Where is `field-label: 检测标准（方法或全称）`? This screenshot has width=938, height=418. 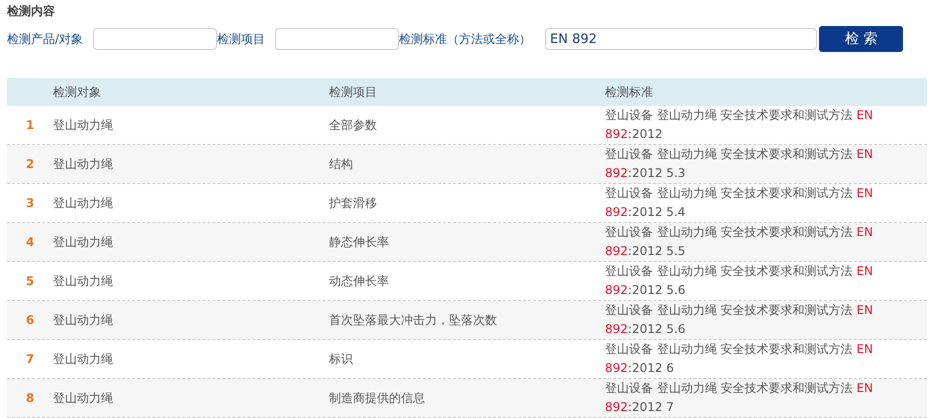 field-label: 检测标准（方法或全称） is located at coordinates (465, 39).